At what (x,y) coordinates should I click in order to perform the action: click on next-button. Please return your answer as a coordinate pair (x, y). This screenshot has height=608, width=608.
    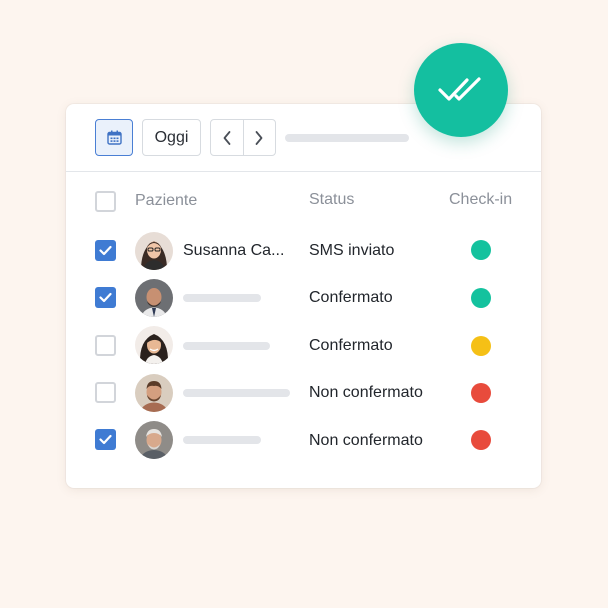
    Looking at the image, I should click on (259, 137).